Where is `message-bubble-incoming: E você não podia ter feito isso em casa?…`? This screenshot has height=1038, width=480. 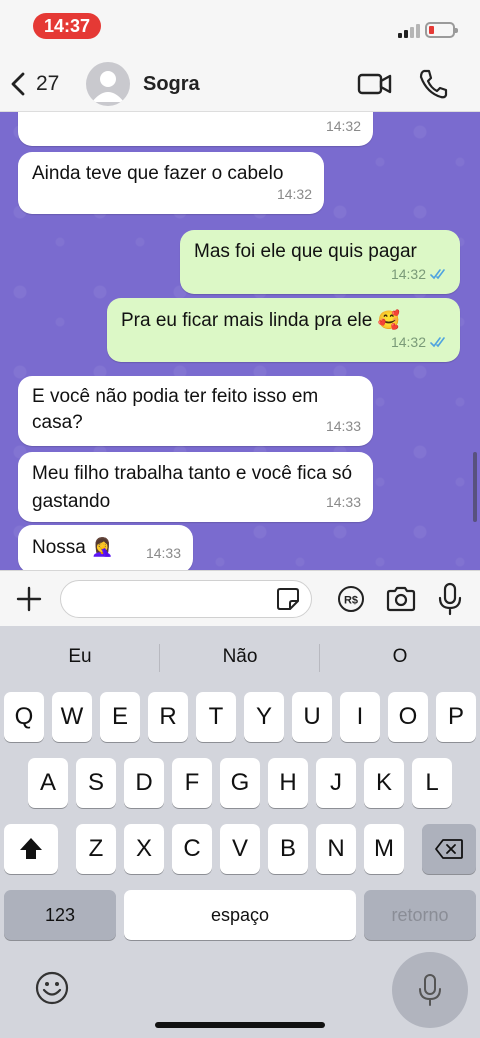 message-bubble-incoming: E você não podia ter feito isso em casa?… is located at coordinates (195, 411).